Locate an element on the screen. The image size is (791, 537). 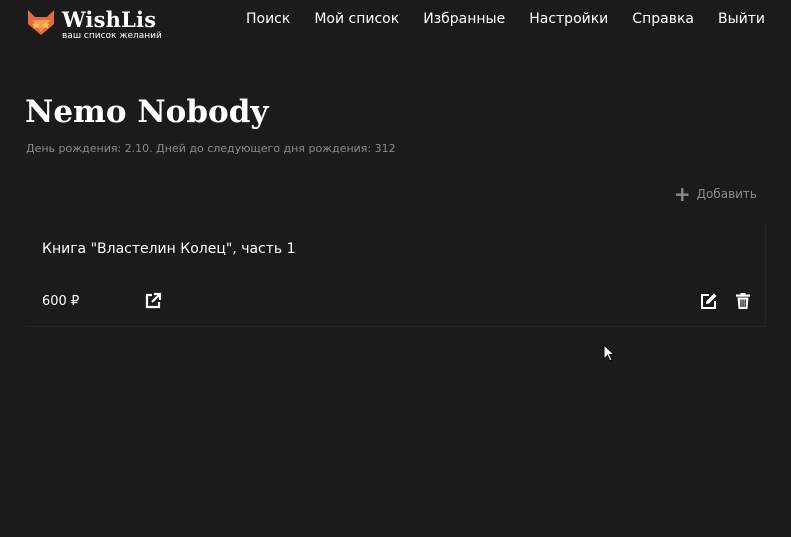
plus-icon: + is located at coordinates (682, 194).